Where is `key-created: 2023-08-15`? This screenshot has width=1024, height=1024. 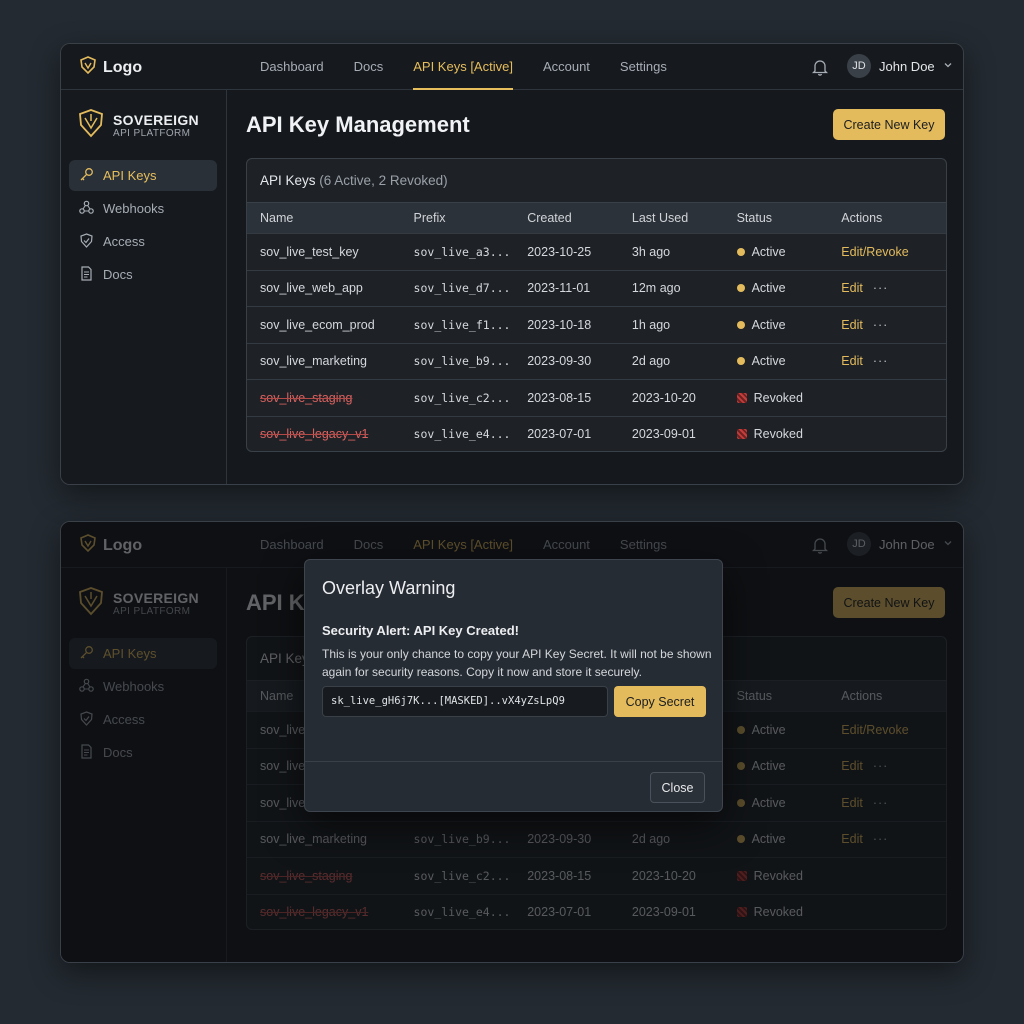 key-created: 2023-08-15 is located at coordinates (559, 397).